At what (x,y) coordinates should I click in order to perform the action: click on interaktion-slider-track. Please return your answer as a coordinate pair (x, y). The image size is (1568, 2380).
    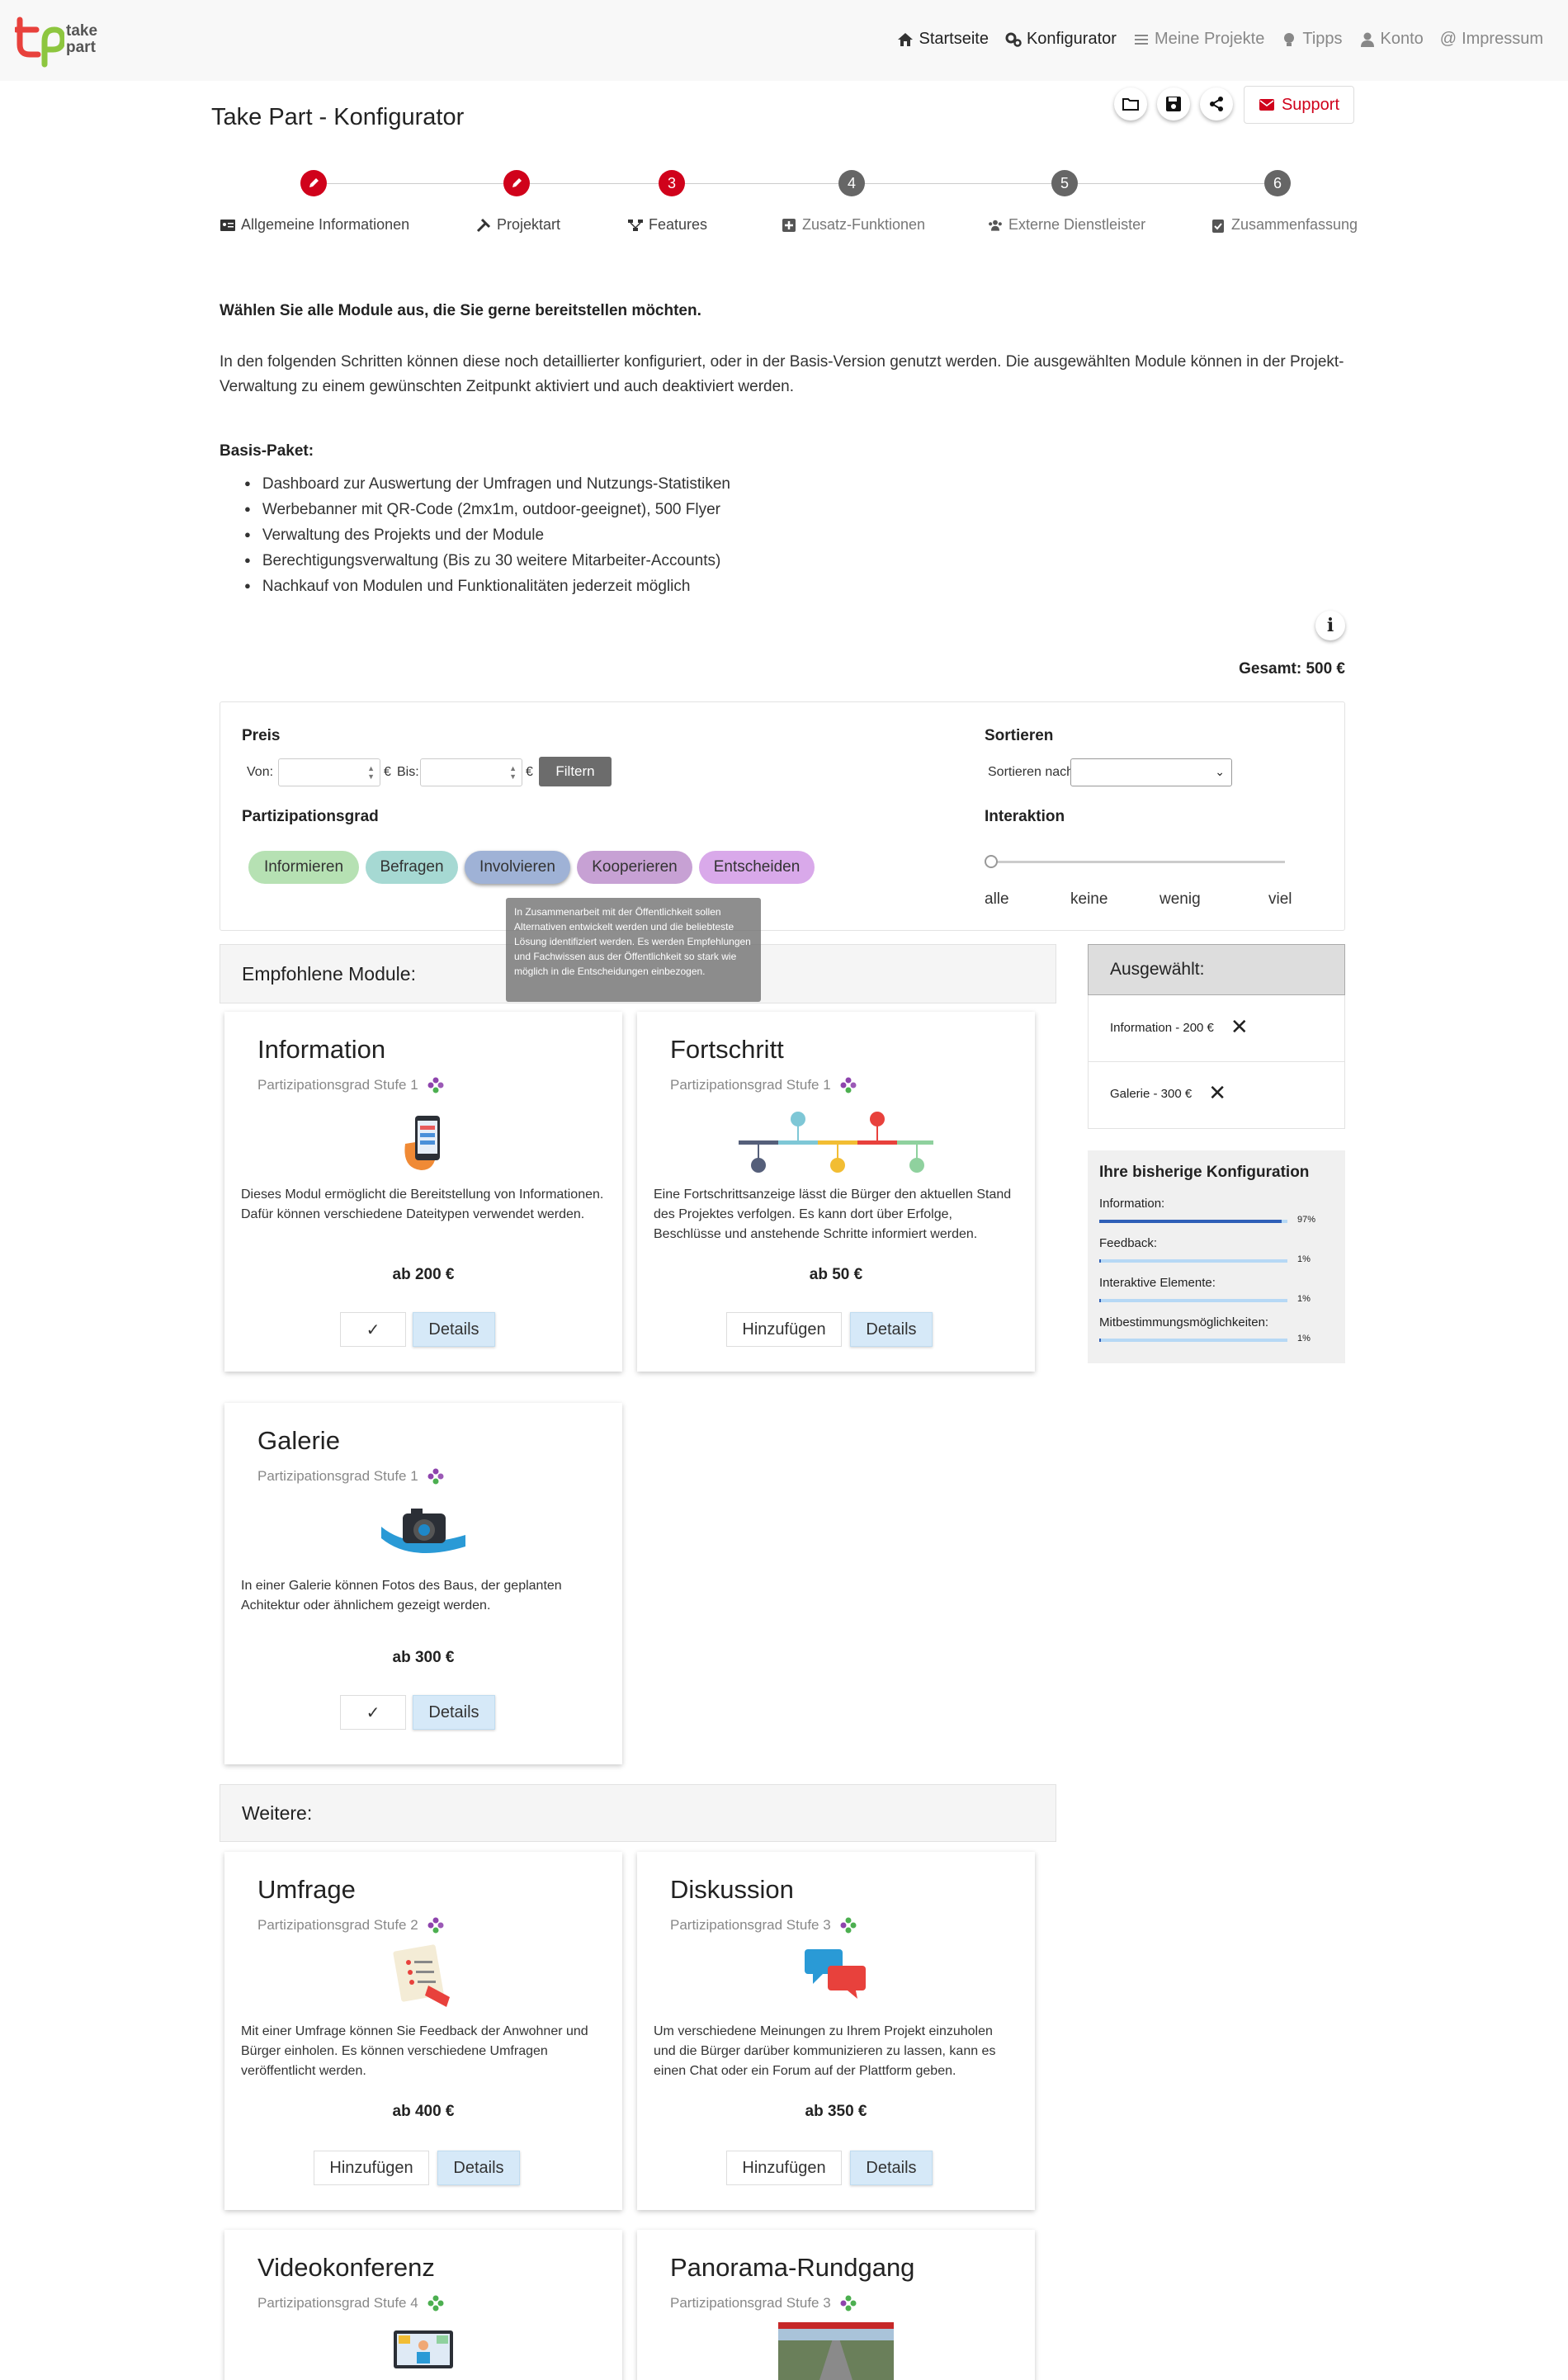
    Looking at the image, I should click on (1136, 862).